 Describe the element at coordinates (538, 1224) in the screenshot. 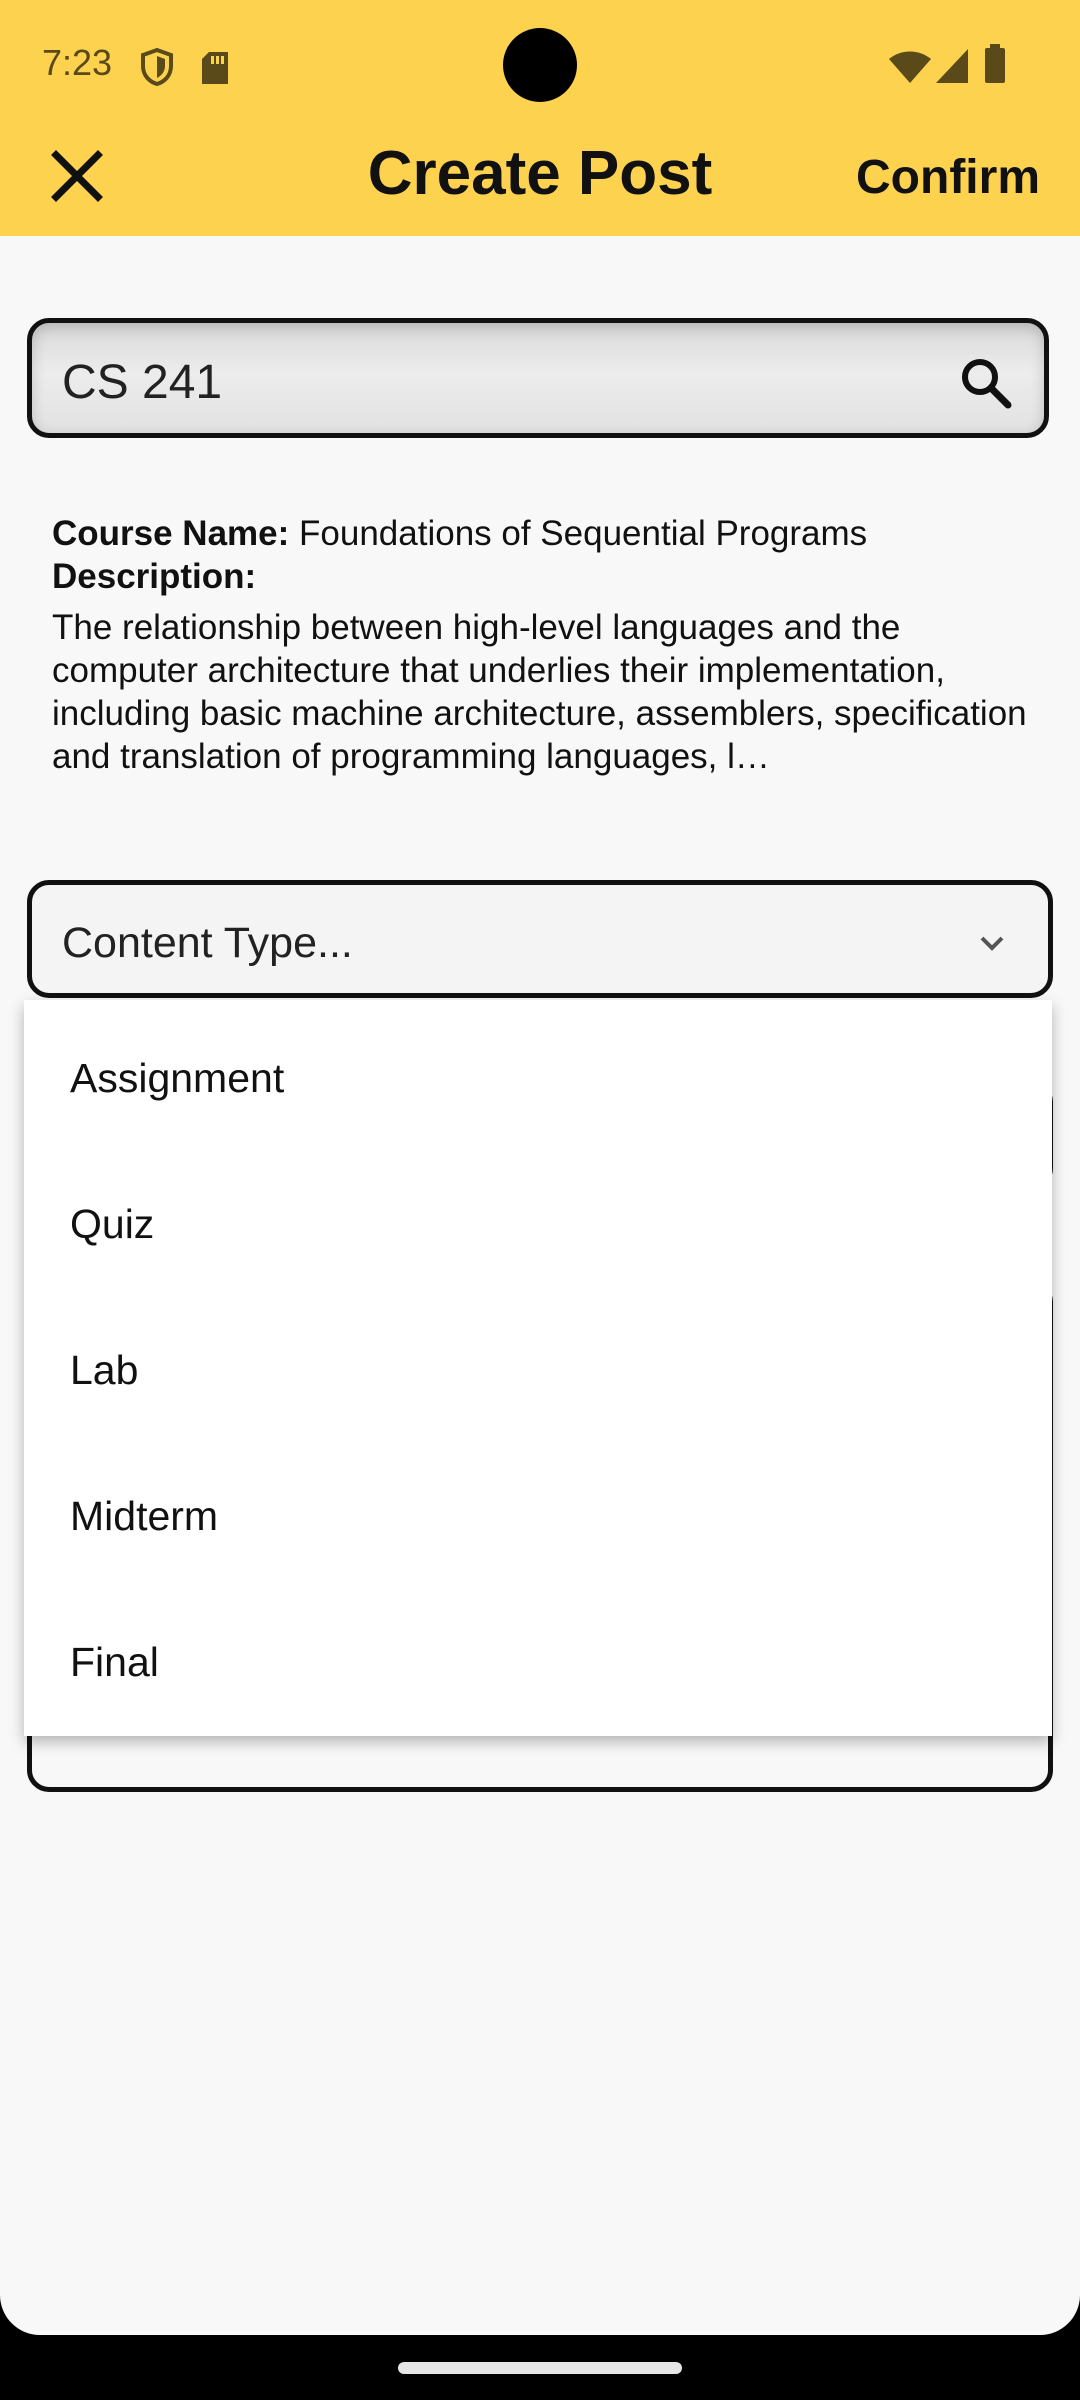

I see `dropdown-option-quiz: Quiz` at that location.